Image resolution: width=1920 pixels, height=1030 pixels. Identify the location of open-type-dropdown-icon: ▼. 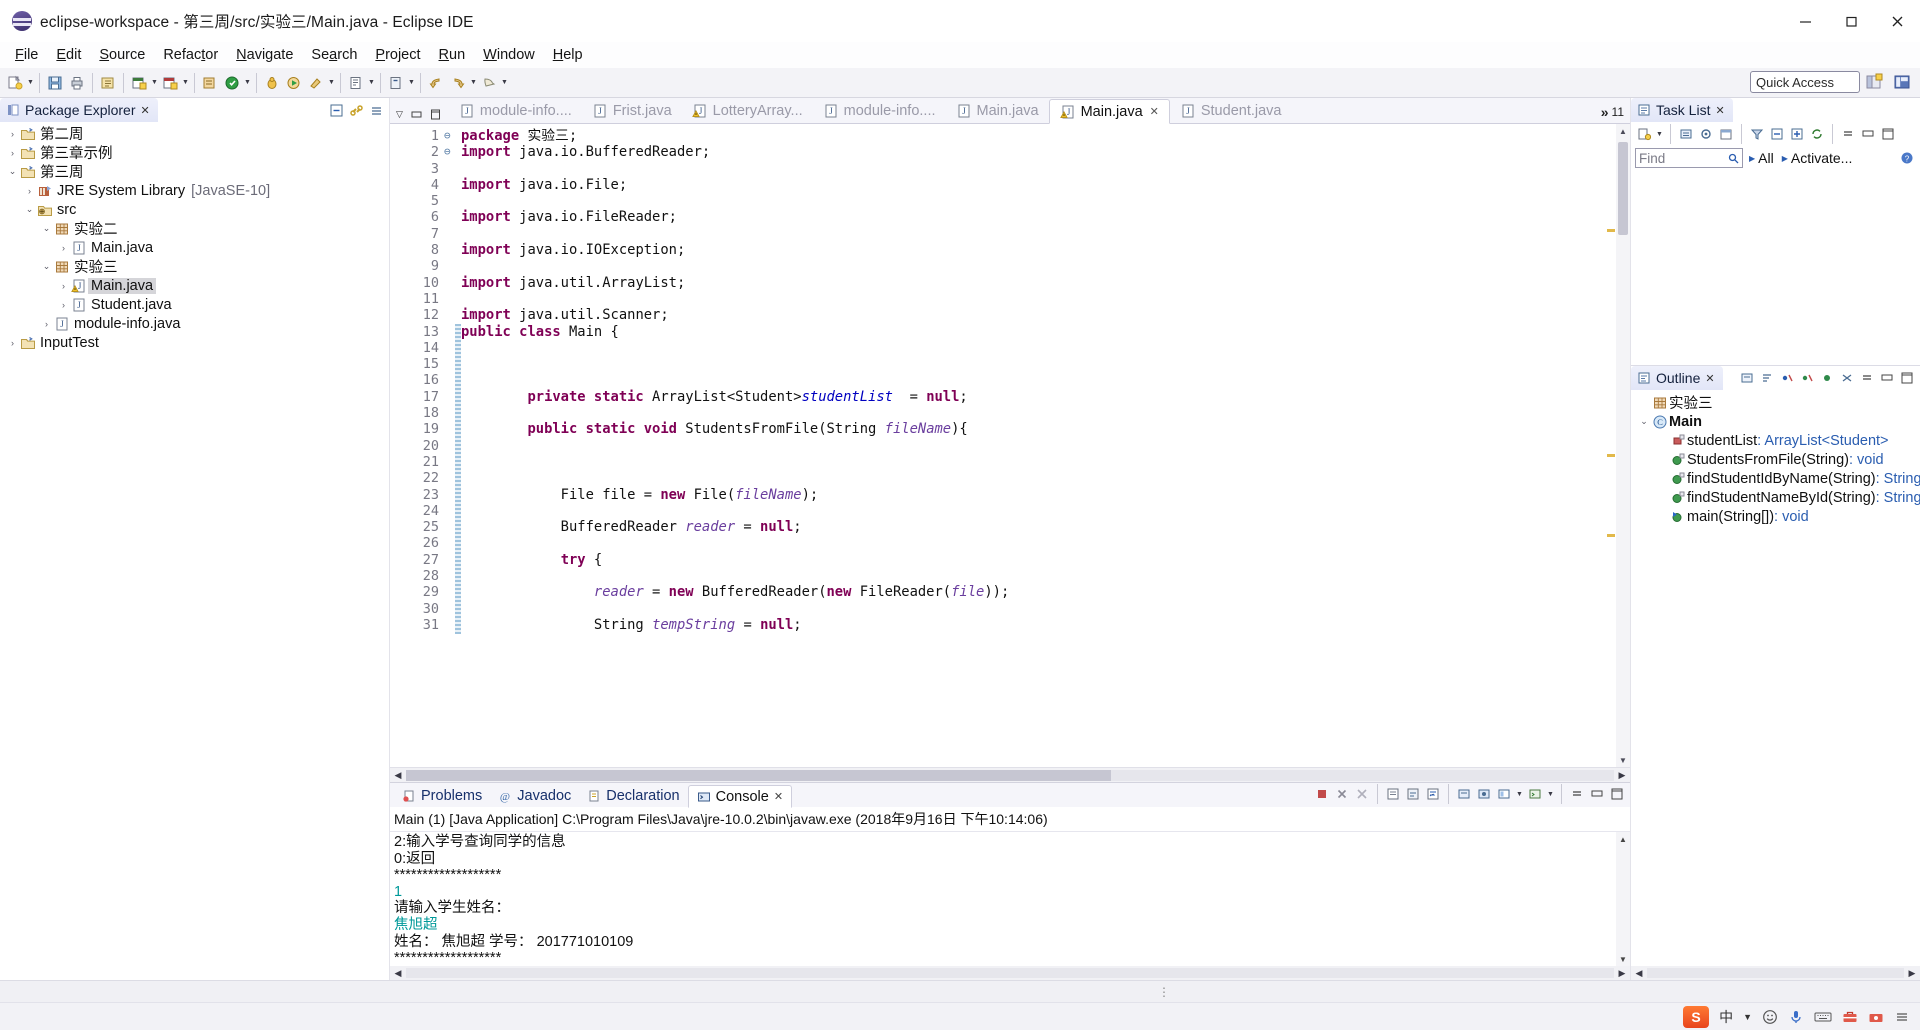
(411, 83).